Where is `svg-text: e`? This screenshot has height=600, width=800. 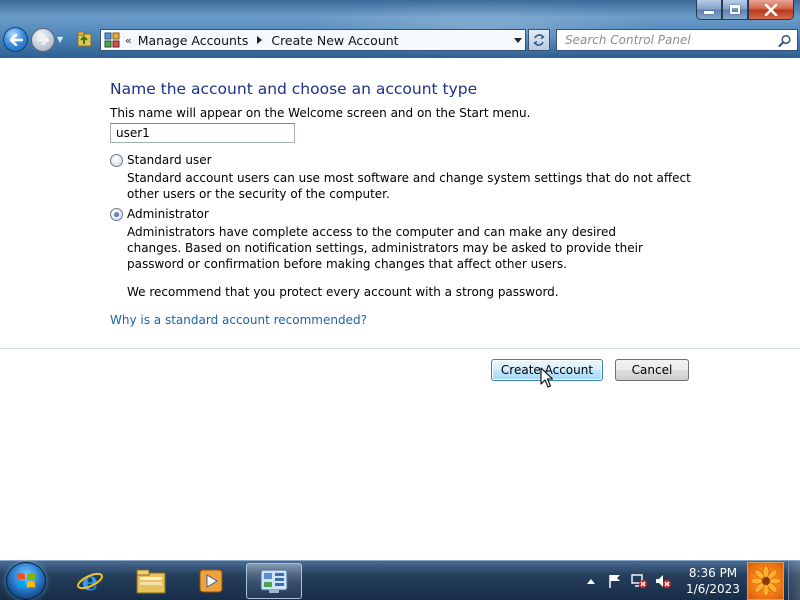
svg-text: e is located at coordinates (90, 581).